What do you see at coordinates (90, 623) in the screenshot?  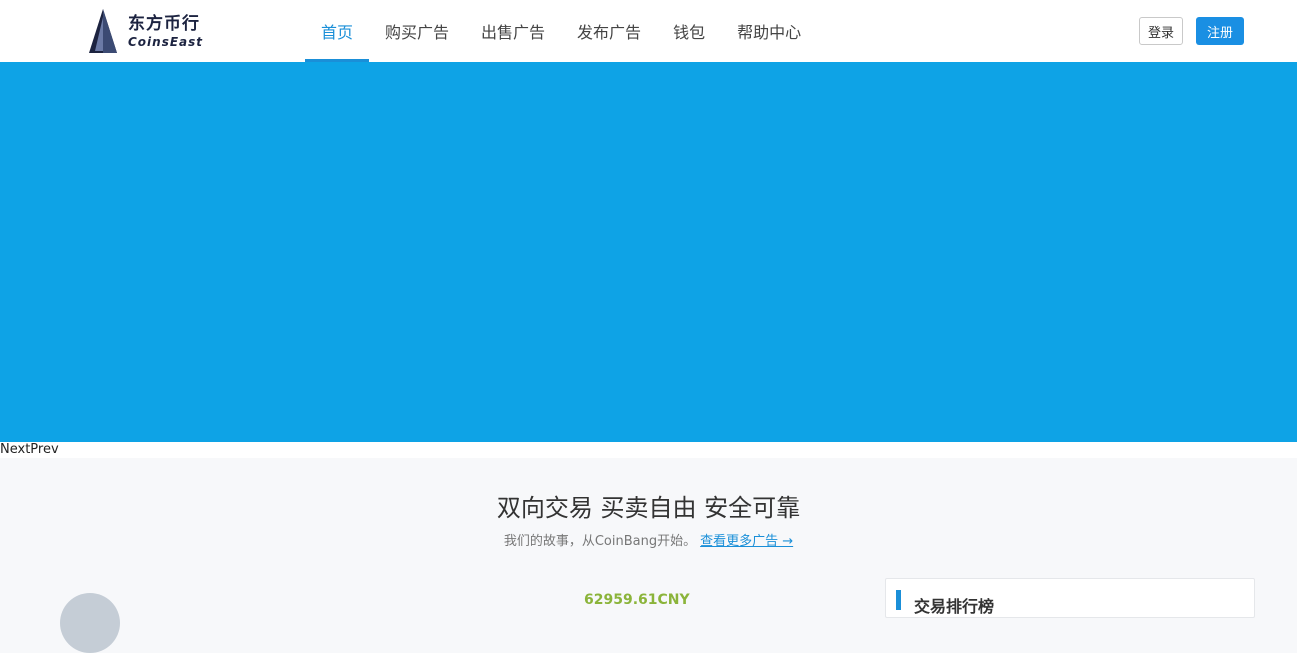 I see `avatar` at bounding box center [90, 623].